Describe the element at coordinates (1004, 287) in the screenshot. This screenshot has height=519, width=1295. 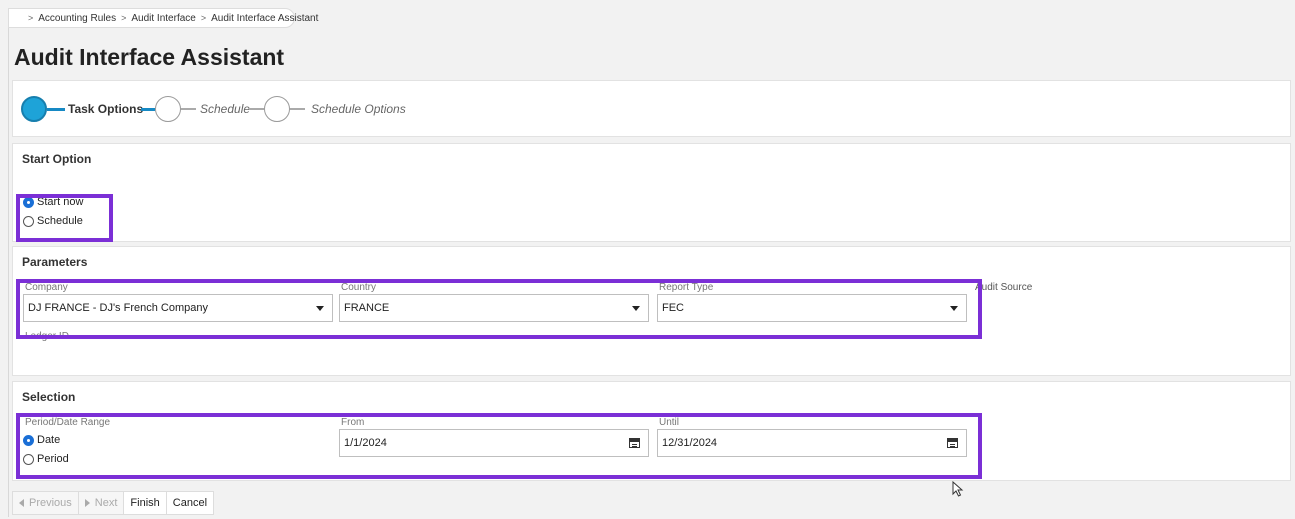
I see `audit-source-label: Audit Source` at that location.